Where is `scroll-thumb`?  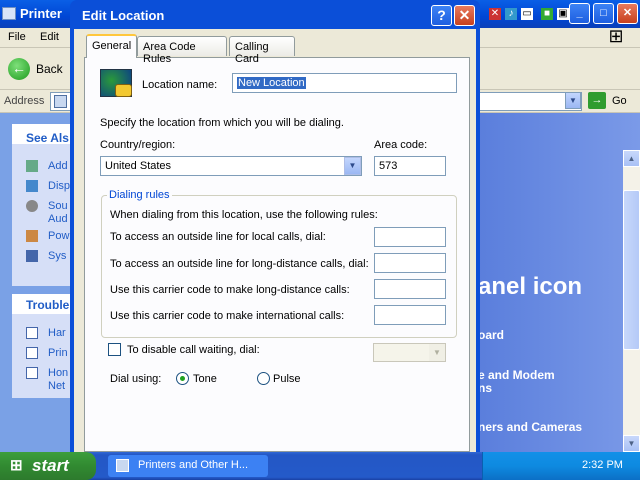 scroll-thumb is located at coordinates (631, 270).